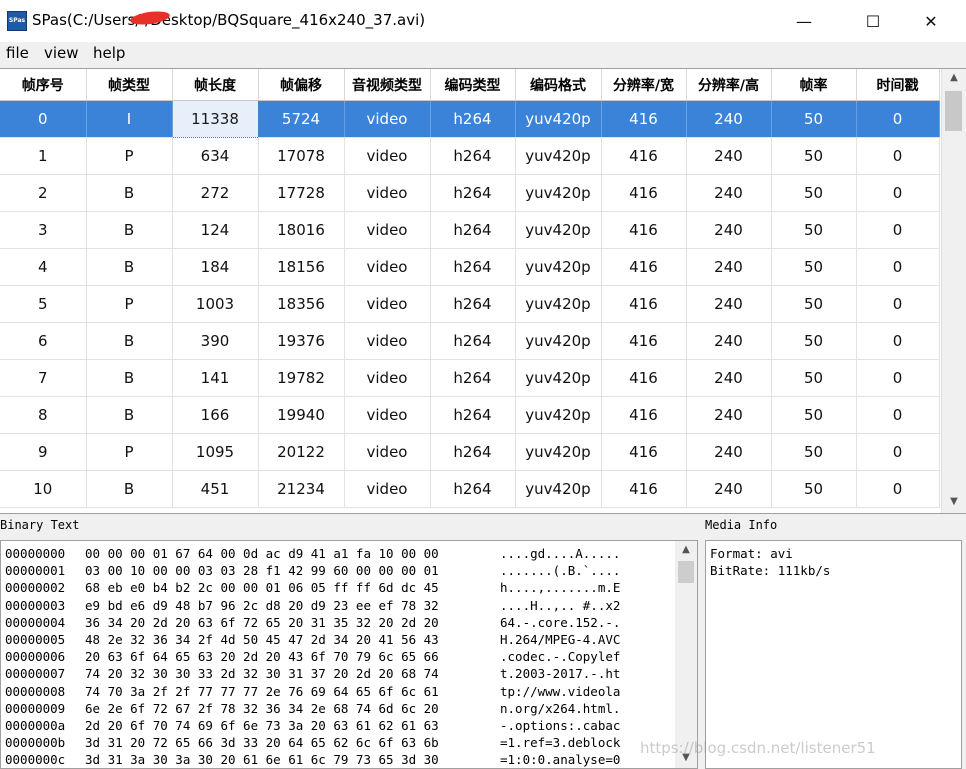  I want to click on table-cell: 9, so click(43, 452).